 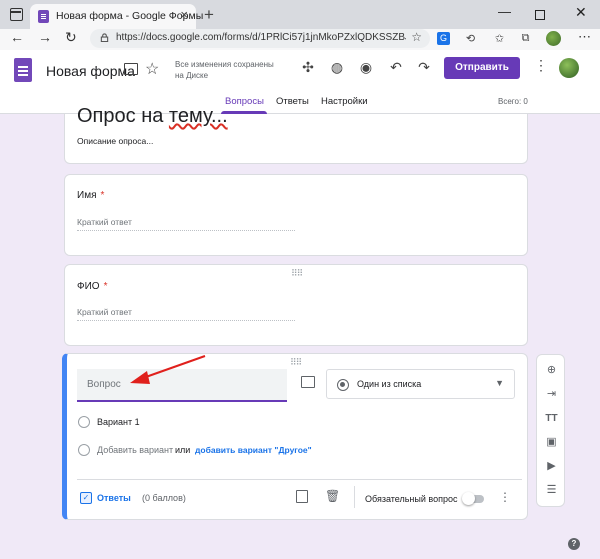 I want to click on browser-tab: Новая форма - Google Формы ×, so click(x=116, y=16).